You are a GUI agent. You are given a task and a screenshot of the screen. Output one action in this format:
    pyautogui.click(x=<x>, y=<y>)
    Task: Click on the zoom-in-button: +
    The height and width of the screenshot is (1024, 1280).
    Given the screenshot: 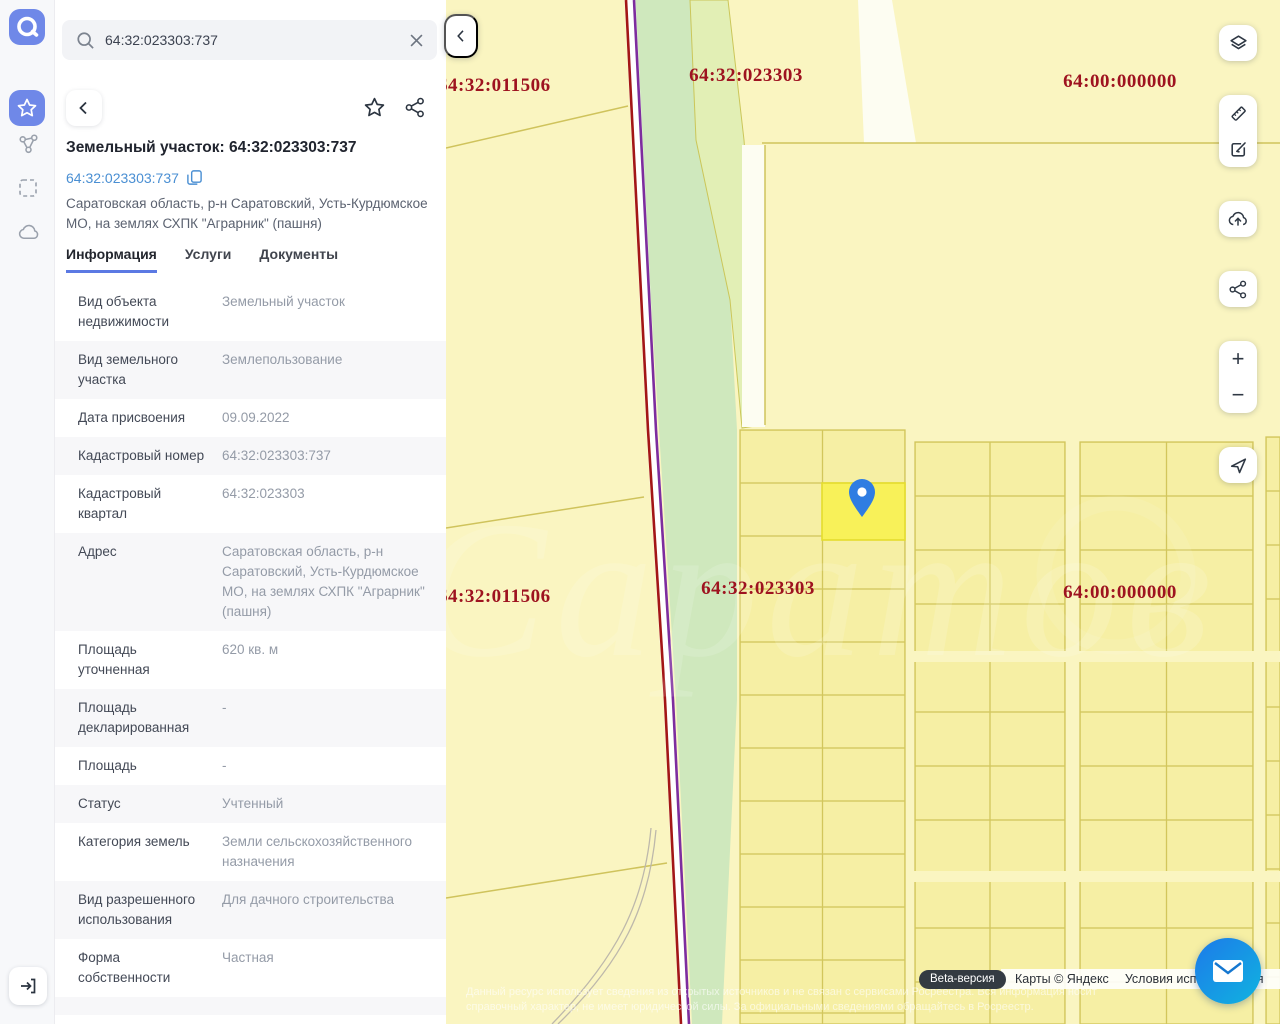 What is the action you would take?
    pyautogui.click(x=1238, y=359)
    